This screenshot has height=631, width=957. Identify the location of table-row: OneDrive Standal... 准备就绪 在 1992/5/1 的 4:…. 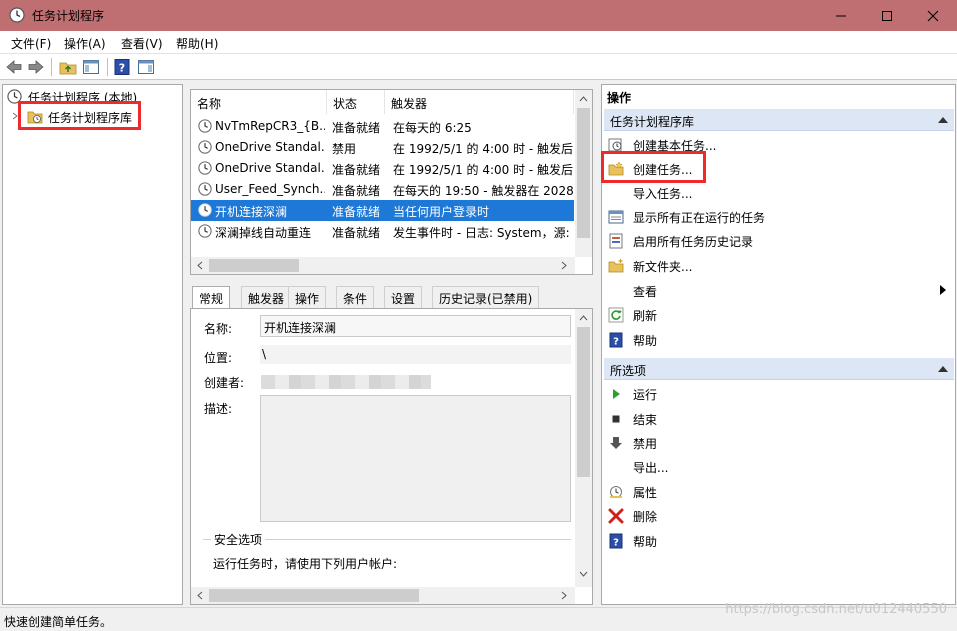
(382, 168).